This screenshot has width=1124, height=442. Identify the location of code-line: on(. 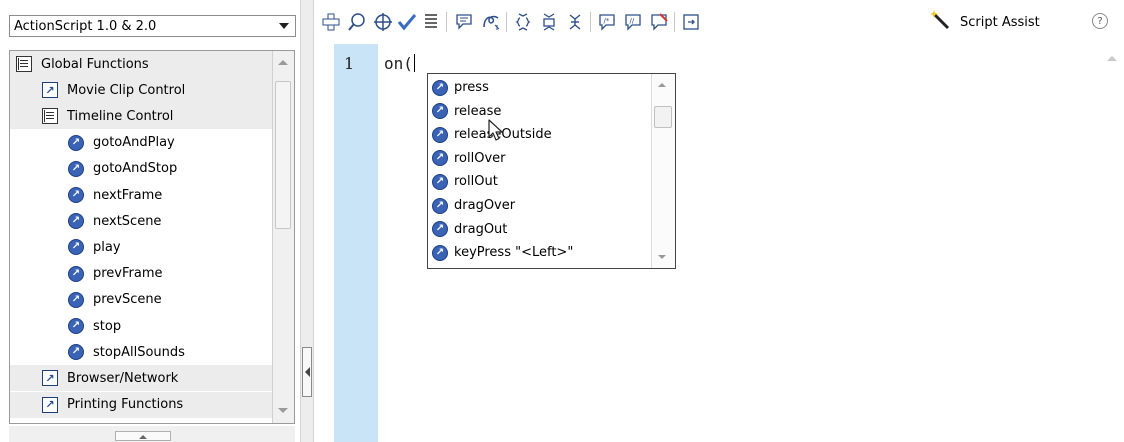
(399, 63).